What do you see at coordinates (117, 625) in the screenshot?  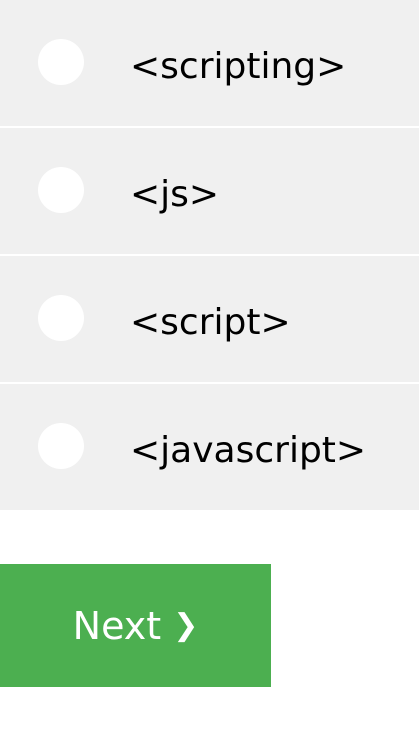 I see `next-button-label: Next` at bounding box center [117, 625].